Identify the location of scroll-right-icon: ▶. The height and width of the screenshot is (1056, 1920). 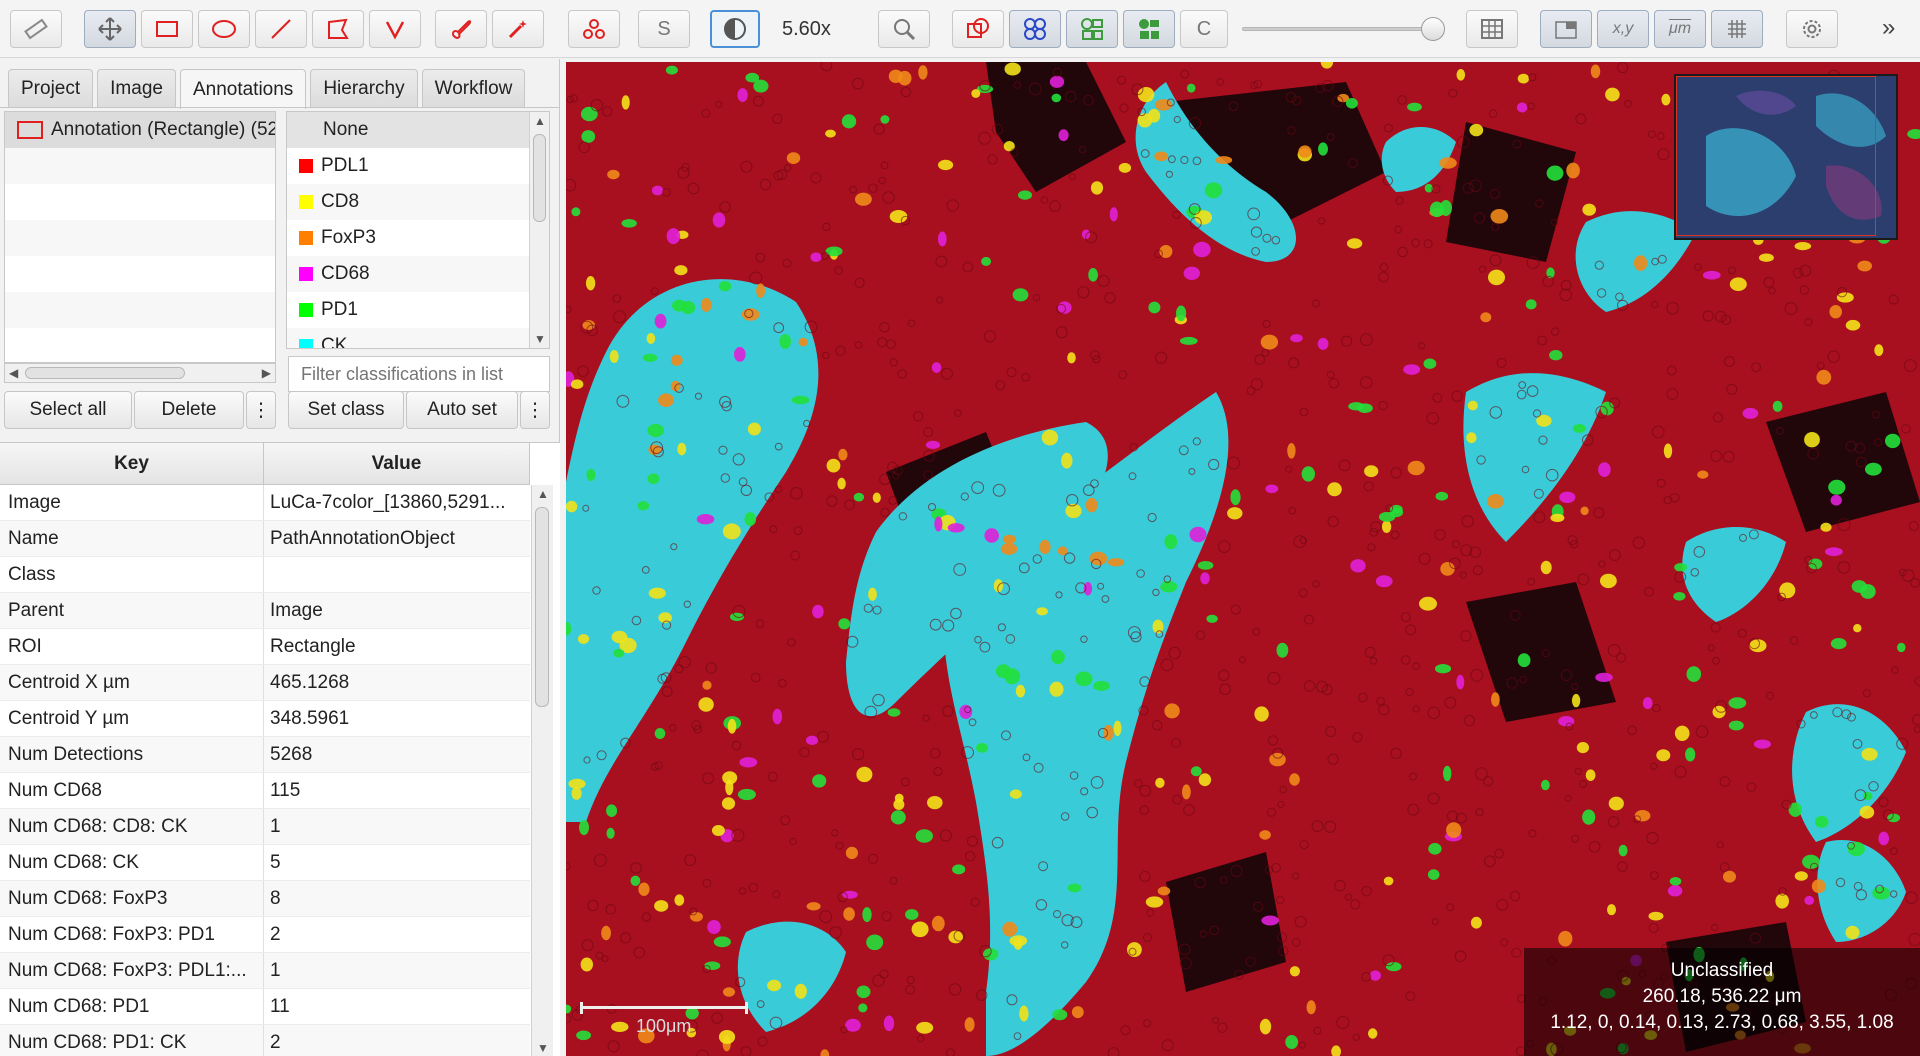
(266, 373).